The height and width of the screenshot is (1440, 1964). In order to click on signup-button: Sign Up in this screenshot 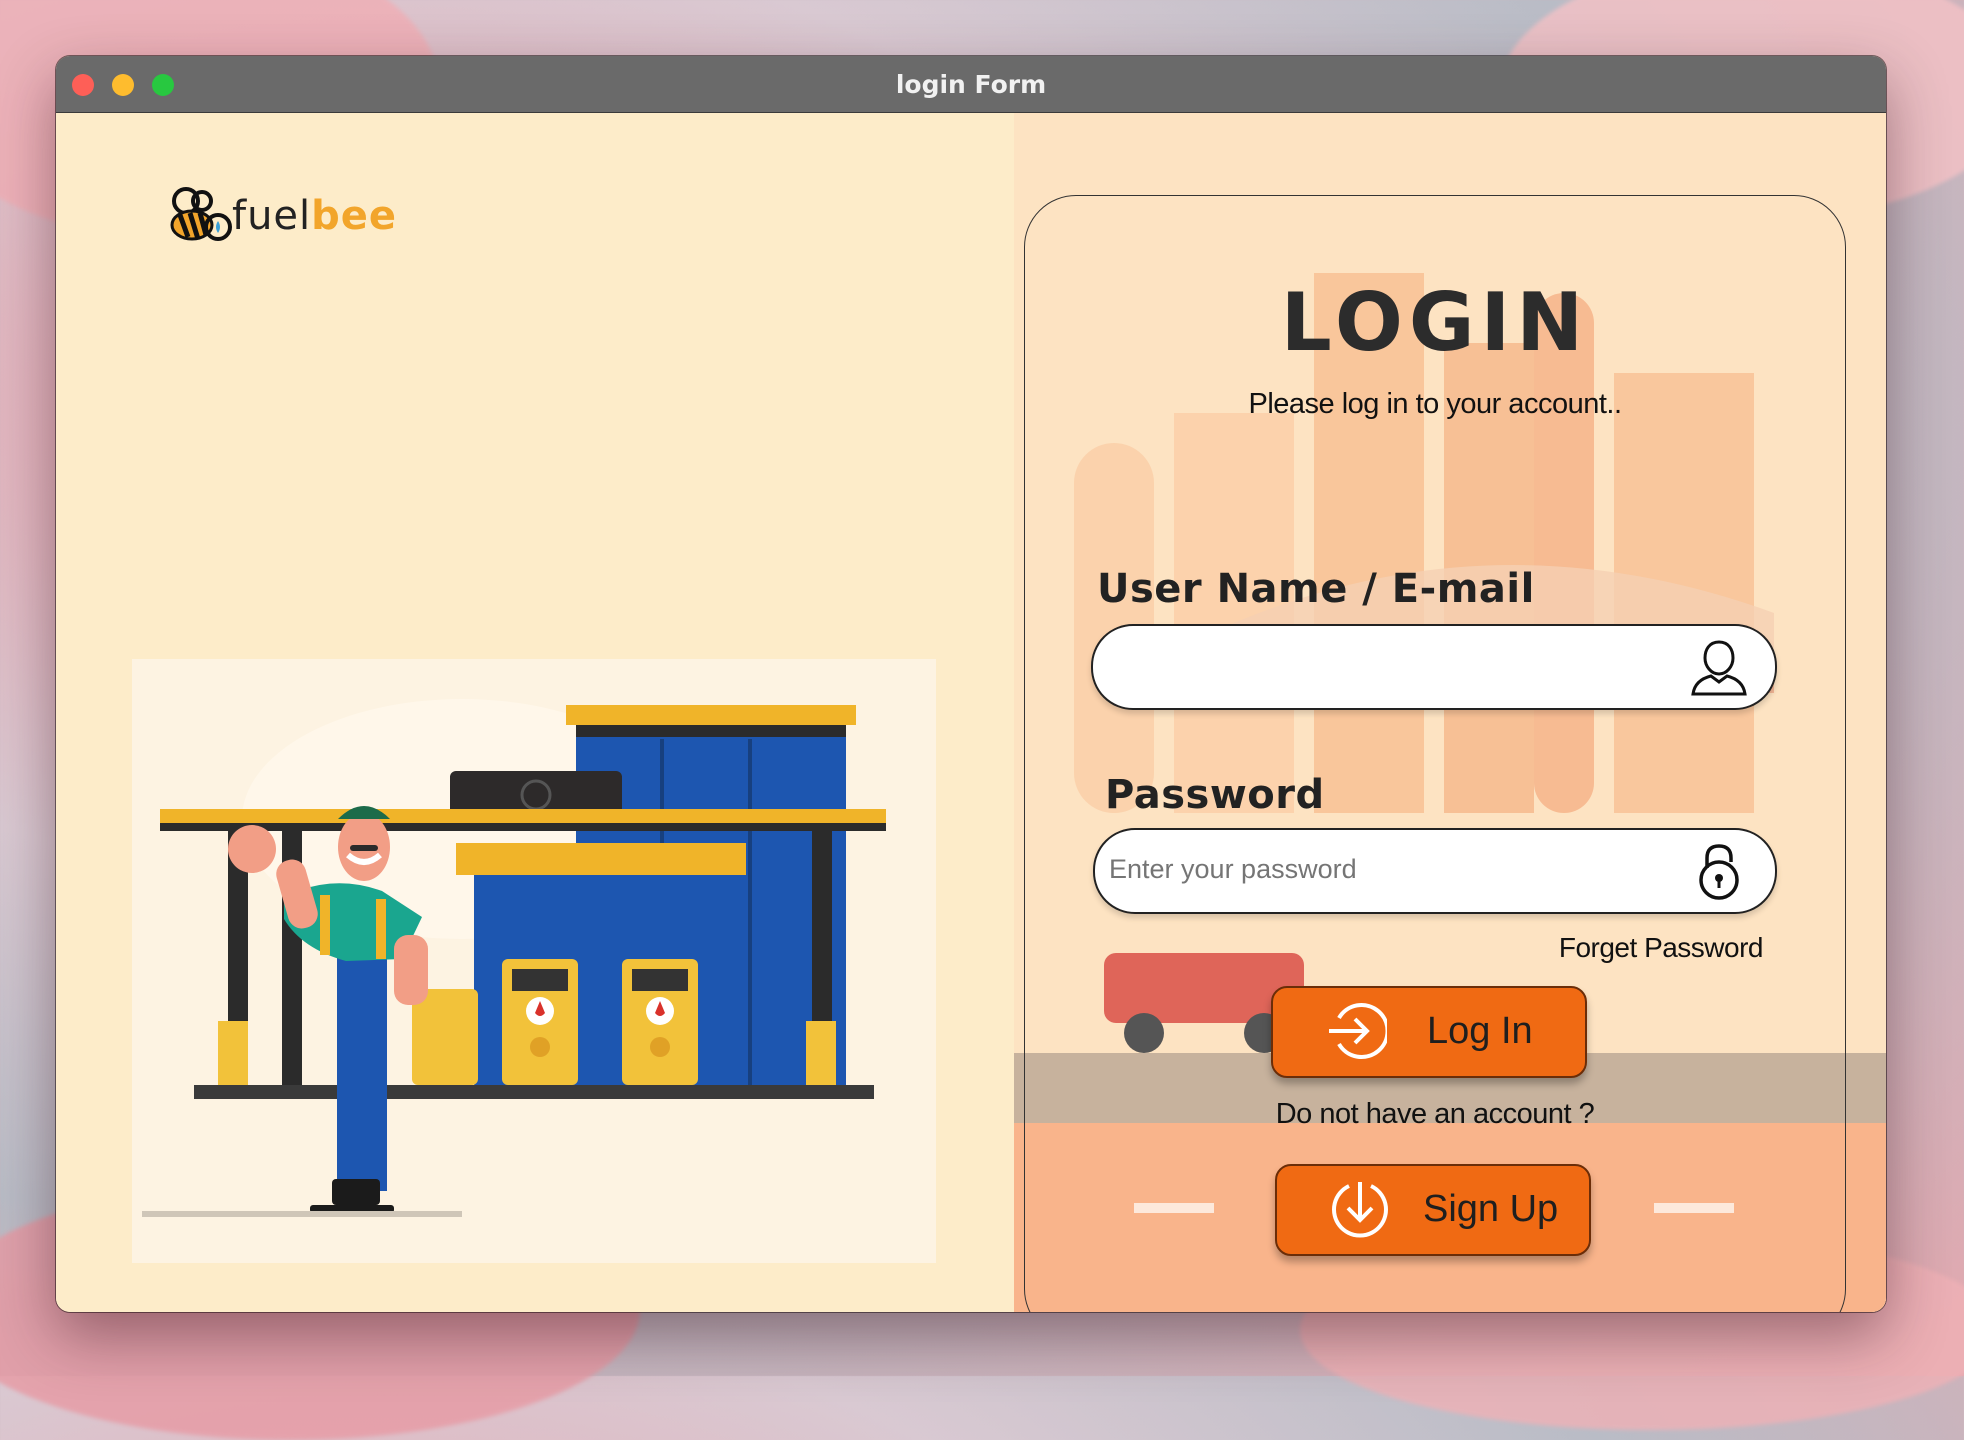, I will do `click(1433, 1210)`.